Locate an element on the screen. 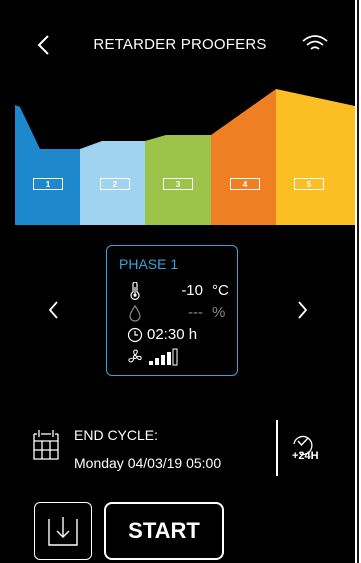 The image size is (361, 563). prev-phase-chevron-icon is located at coordinates (54, 310).